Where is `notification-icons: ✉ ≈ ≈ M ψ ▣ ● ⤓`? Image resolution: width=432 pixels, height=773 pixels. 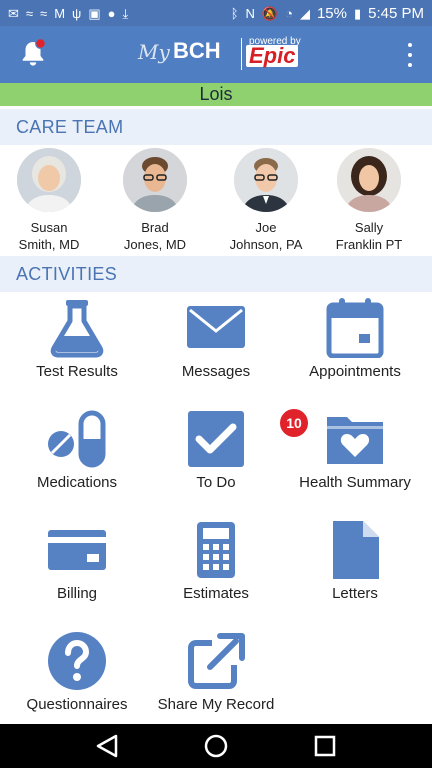
notification-icons: ✉ ≈ ≈ M ψ ▣ ● ⤓ is located at coordinates (68, 13).